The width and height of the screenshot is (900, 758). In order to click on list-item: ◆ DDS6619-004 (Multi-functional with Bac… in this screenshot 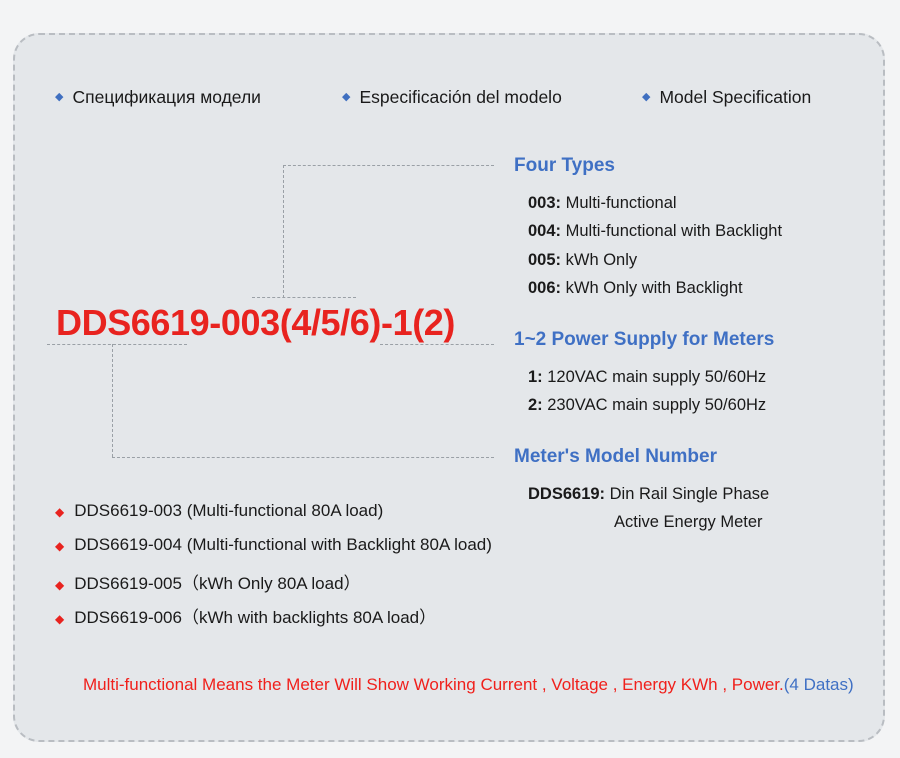, I will do `click(405, 552)`.